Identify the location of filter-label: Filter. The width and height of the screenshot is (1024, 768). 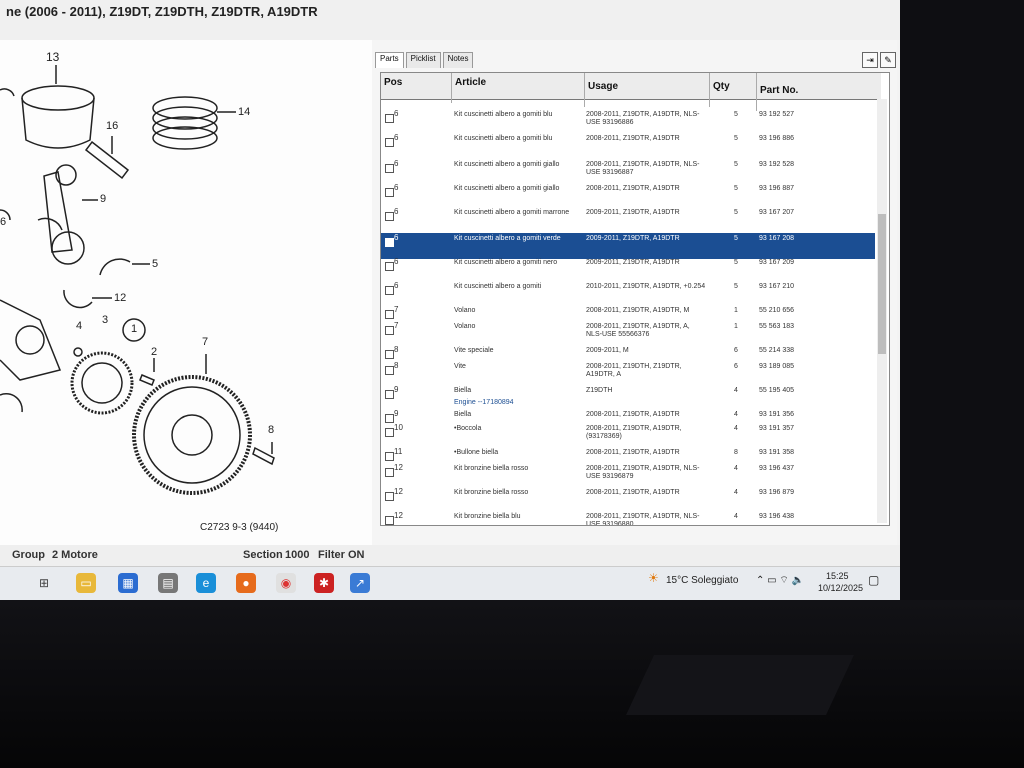
(331, 555).